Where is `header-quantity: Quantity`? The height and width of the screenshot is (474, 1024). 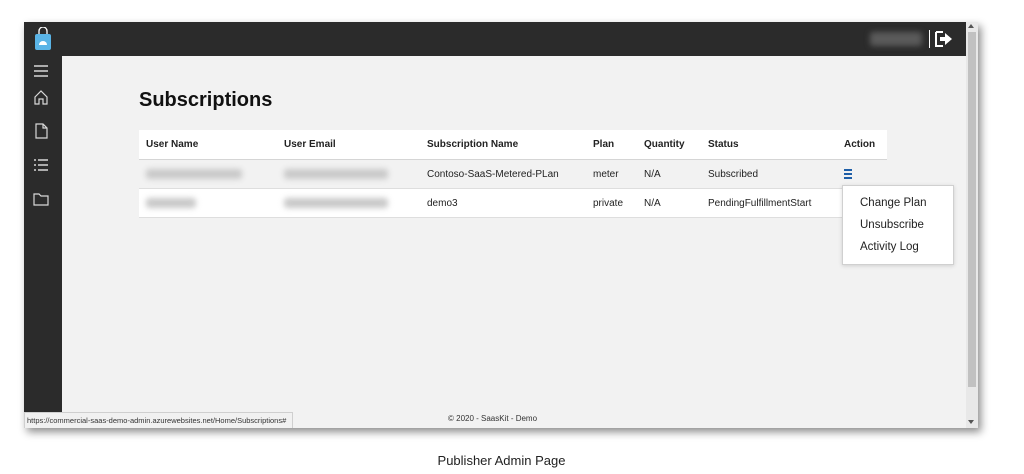
header-quantity: Quantity is located at coordinates (669, 145).